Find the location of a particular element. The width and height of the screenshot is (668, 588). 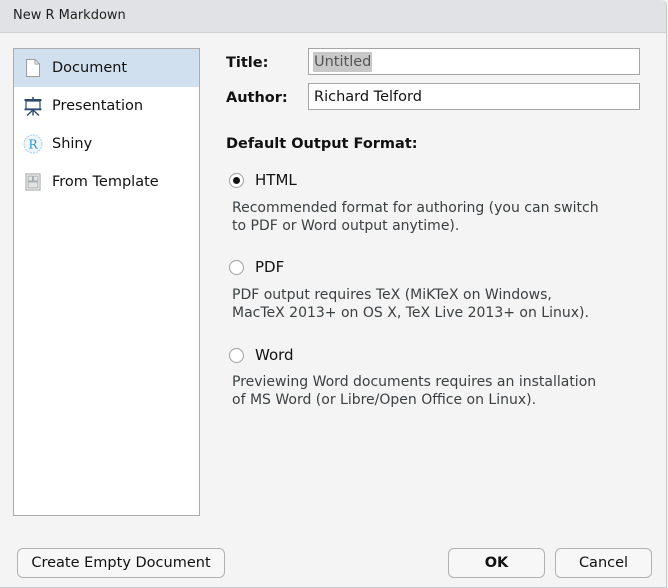

sidebar-item-shiny: R Shiny is located at coordinates (106, 144).